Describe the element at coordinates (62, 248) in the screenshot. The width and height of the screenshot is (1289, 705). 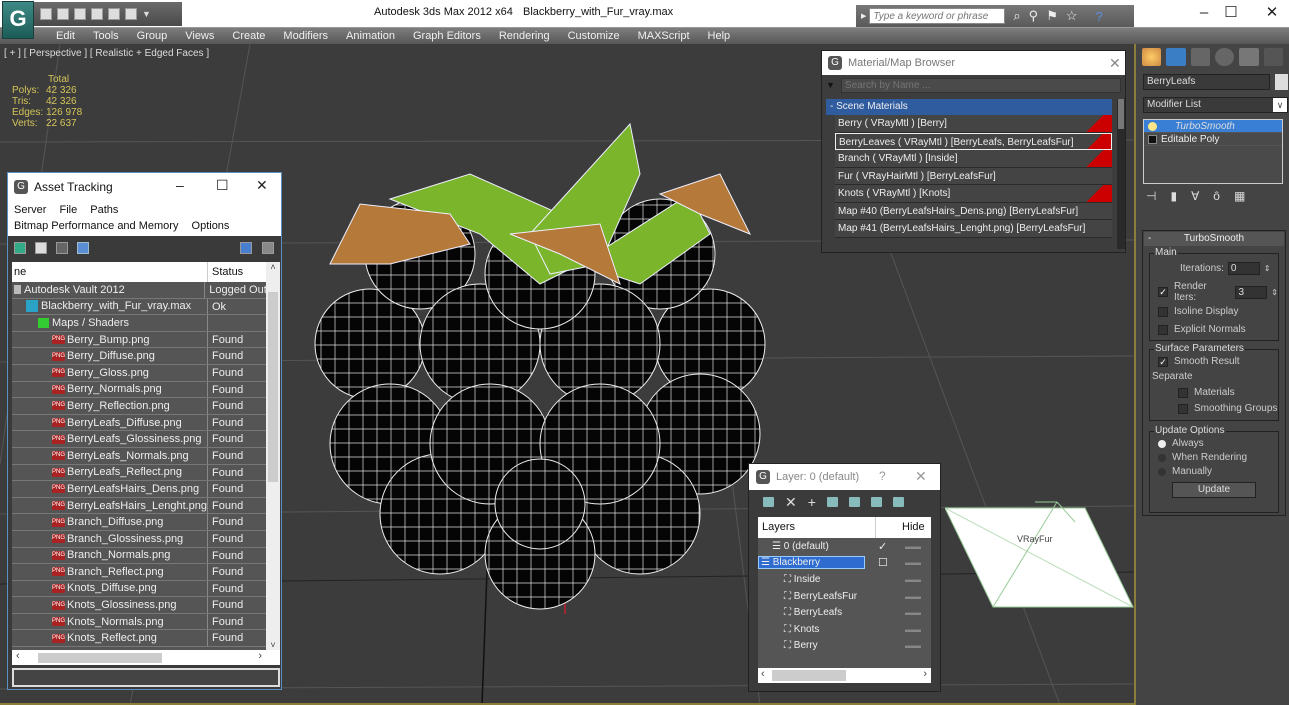
I see `thumbnail-view-icon` at that location.